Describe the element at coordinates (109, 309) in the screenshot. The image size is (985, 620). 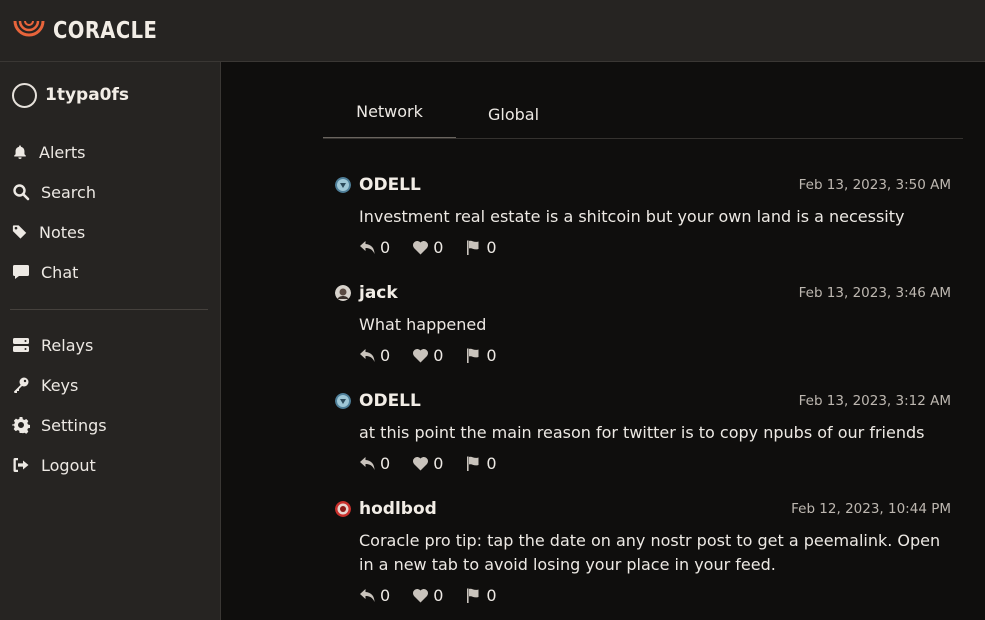
I see `sidebar-divider` at that location.